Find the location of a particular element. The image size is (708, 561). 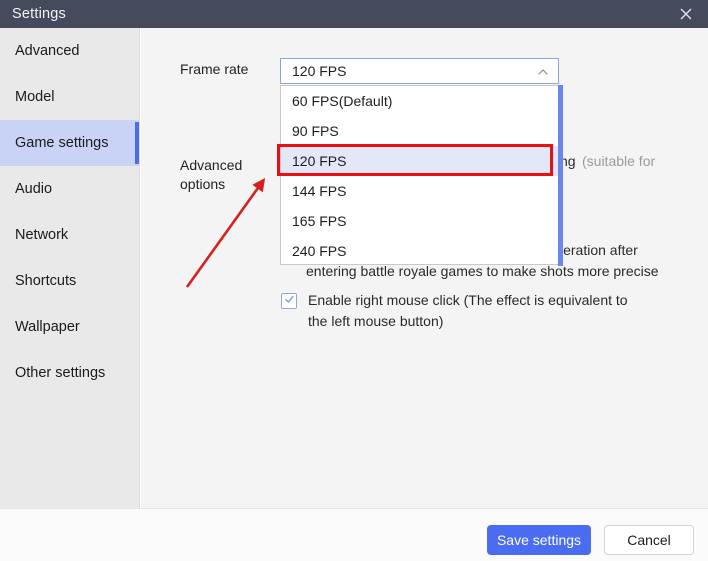

chevron-up-icon is located at coordinates (543, 72).